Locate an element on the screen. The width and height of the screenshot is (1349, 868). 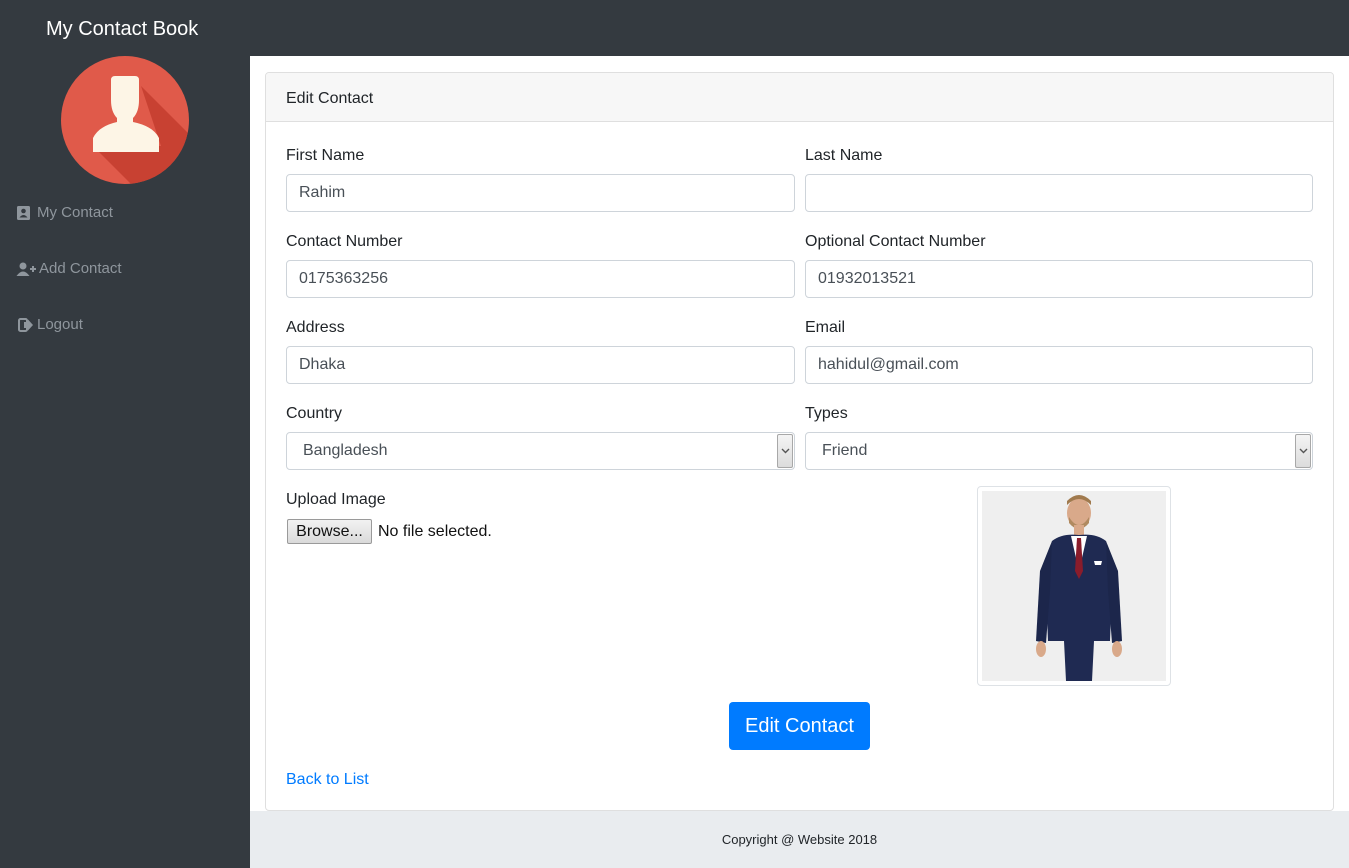
country-selected-value: Bangladesh is located at coordinates (345, 450).